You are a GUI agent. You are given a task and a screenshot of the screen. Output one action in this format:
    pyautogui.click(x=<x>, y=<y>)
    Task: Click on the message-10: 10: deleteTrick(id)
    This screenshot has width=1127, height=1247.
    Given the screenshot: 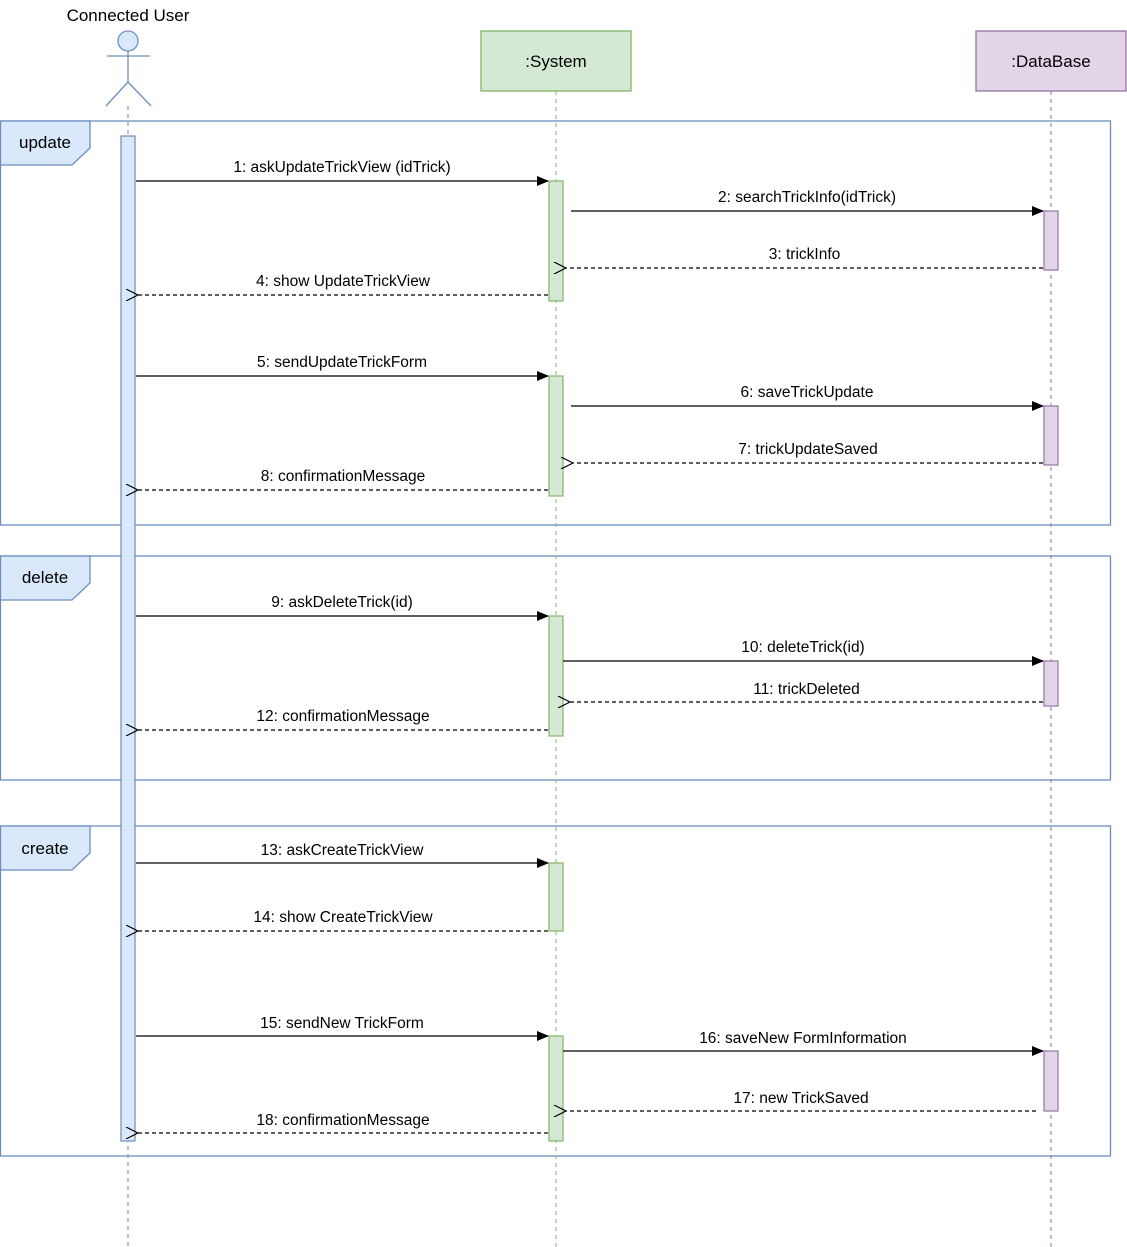 What is the action you would take?
    pyautogui.click(x=803, y=652)
    